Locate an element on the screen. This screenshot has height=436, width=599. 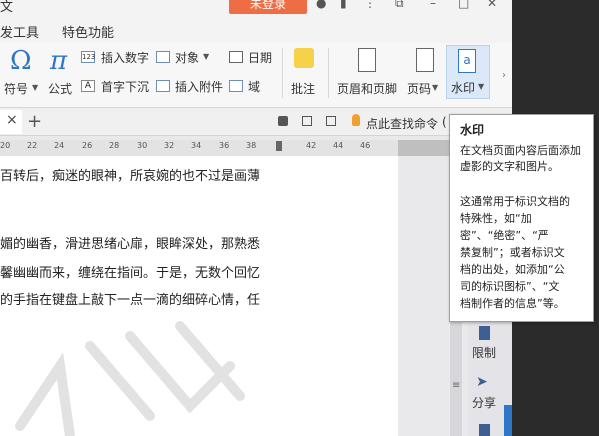
date-button: 日期 is located at coordinates (253, 57).